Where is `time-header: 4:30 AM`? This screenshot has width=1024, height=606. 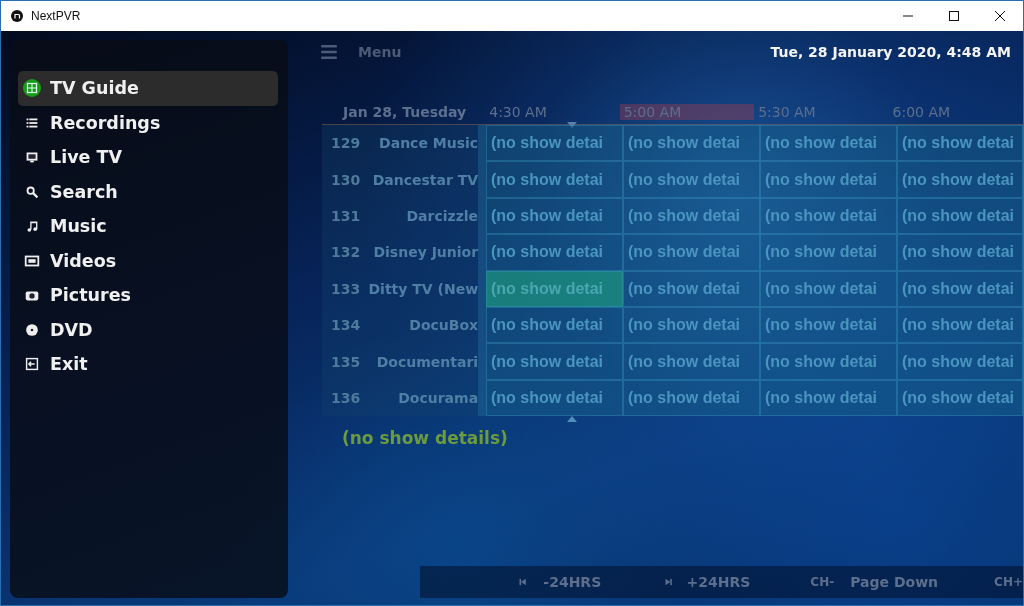
time-header: 4:30 AM is located at coordinates (518, 111).